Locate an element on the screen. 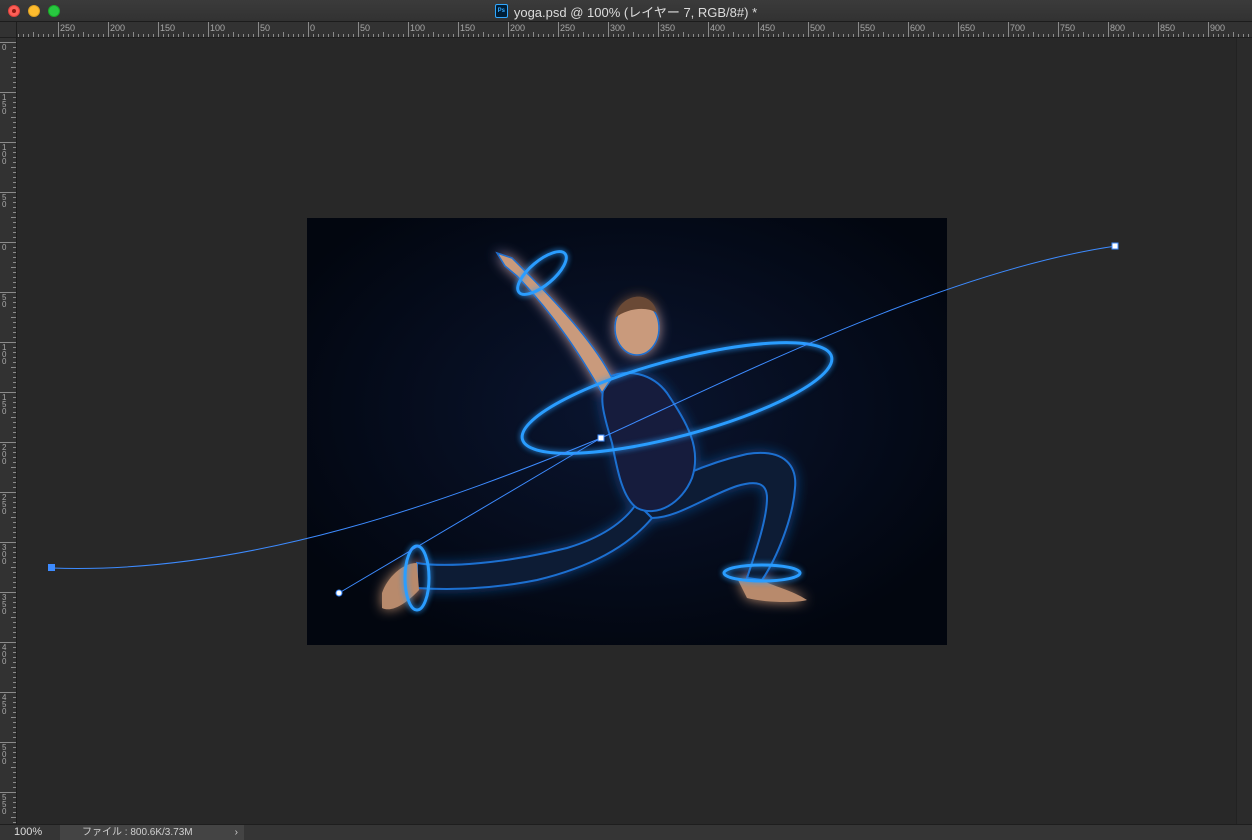 This screenshot has width=1252, height=840. document-title: yoga.psd @ 100% (レイヤー 7, RGB/8#) * is located at coordinates (635, 12).